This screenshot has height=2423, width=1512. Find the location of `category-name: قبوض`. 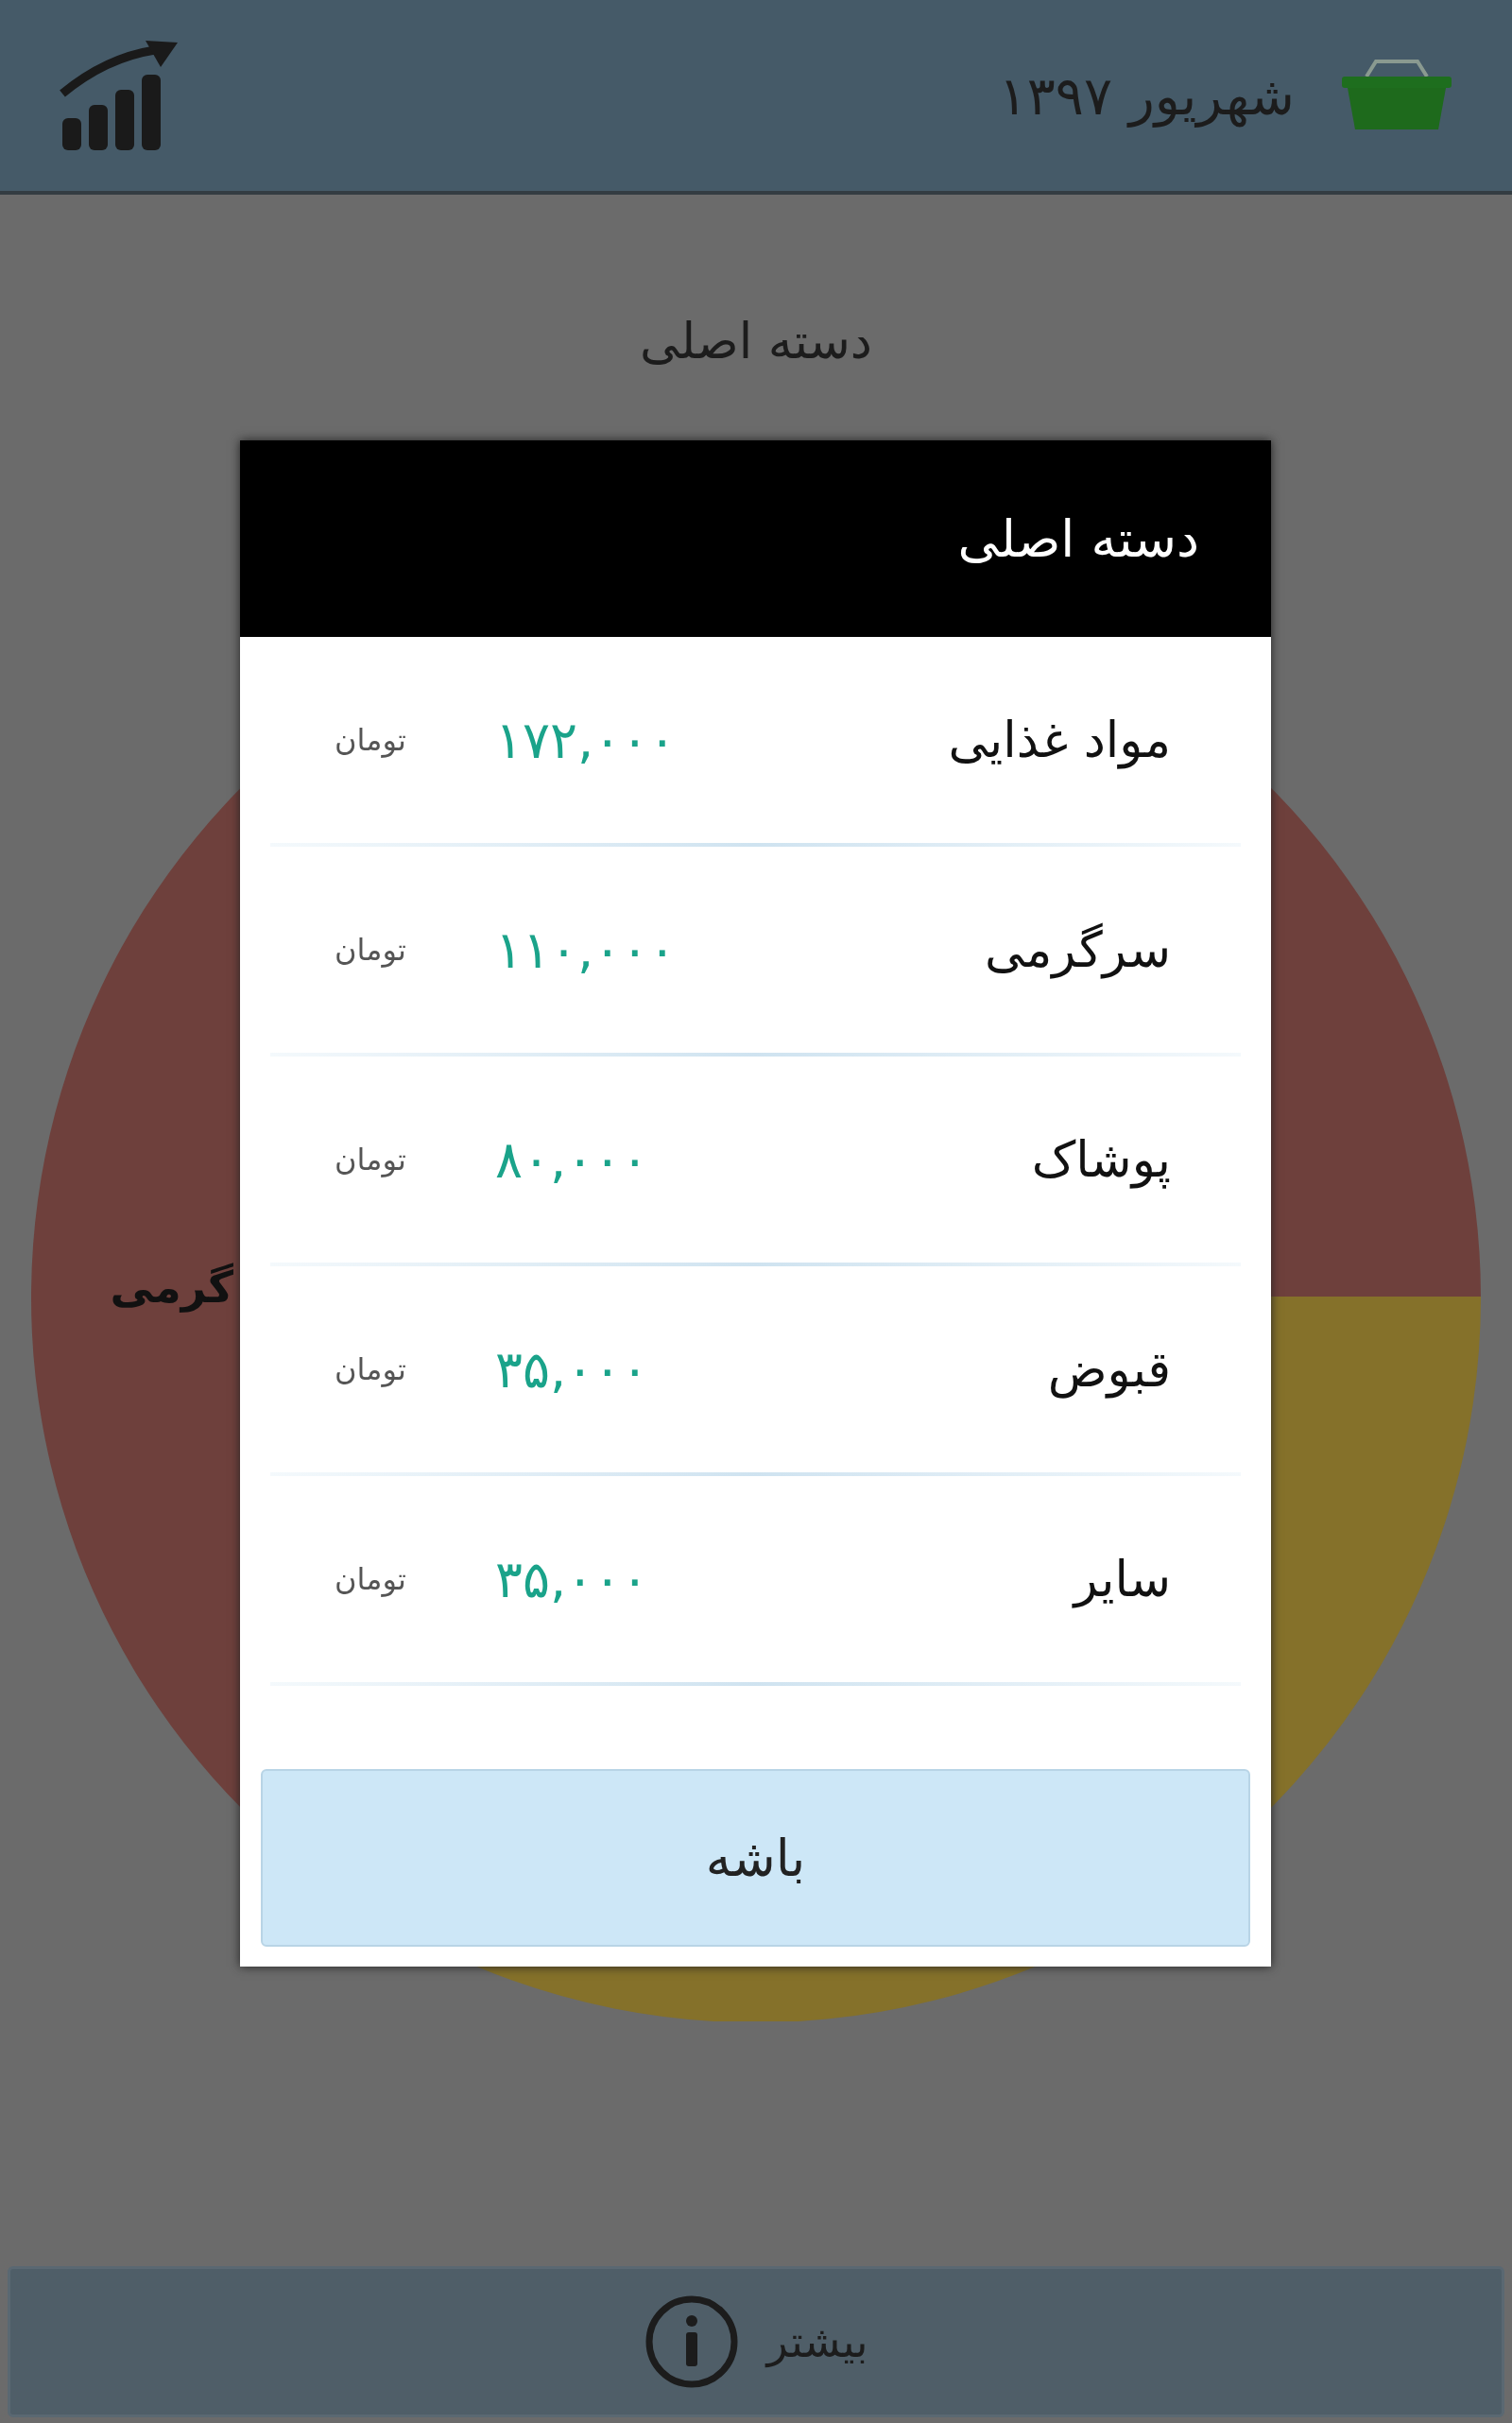

category-name: قبوض is located at coordinates (1108, 1369).